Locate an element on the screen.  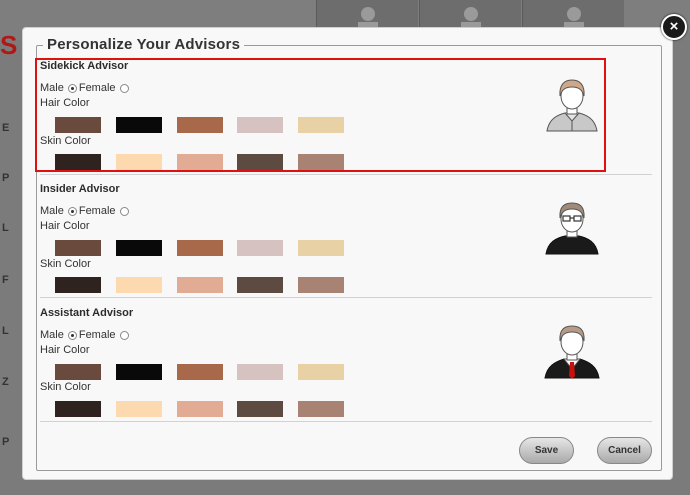
cancel-button: Cancel is located at coordinates (624, 450).